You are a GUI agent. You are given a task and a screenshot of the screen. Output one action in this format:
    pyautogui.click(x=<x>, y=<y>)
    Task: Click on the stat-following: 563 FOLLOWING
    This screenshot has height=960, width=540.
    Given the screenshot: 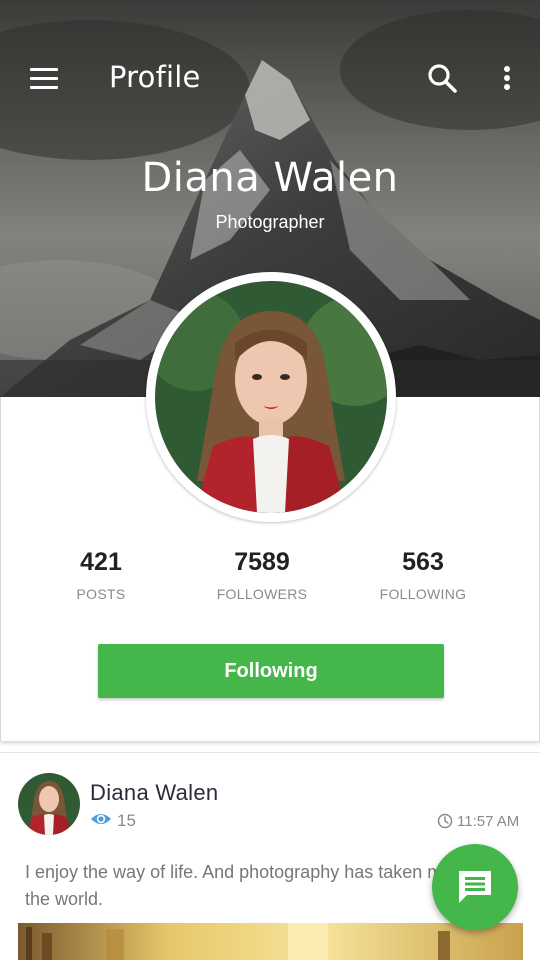 What is the action you would take?
    pyautogui.click(x=423, y=575)
    